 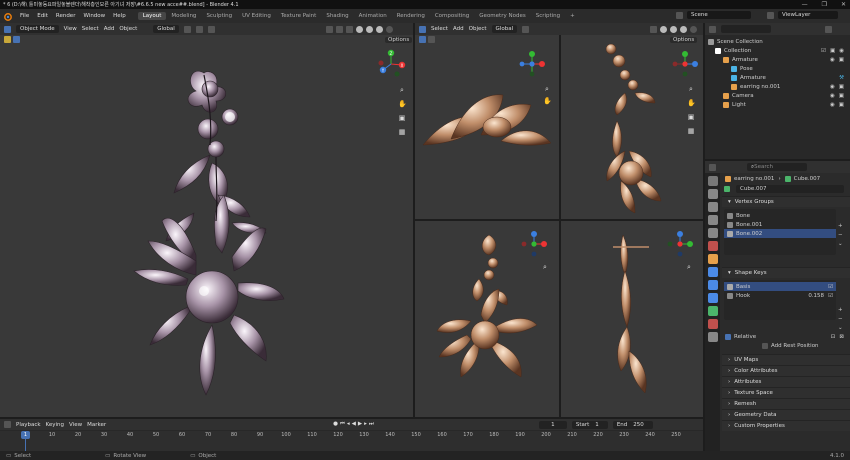 What do you see at coordinates (534, 244) in the screenshot?
I see `navigation-gizmo-bottom-left` at bounding box center [534, 244].